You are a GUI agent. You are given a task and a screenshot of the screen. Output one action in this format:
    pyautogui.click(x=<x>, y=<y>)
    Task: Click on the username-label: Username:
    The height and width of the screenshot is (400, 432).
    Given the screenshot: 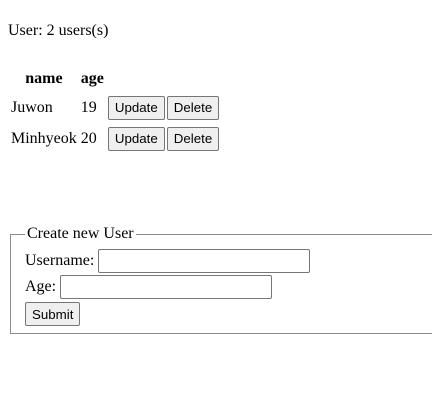 What is the action you would take?
    pyautogui.click(x=60, y=260)
    